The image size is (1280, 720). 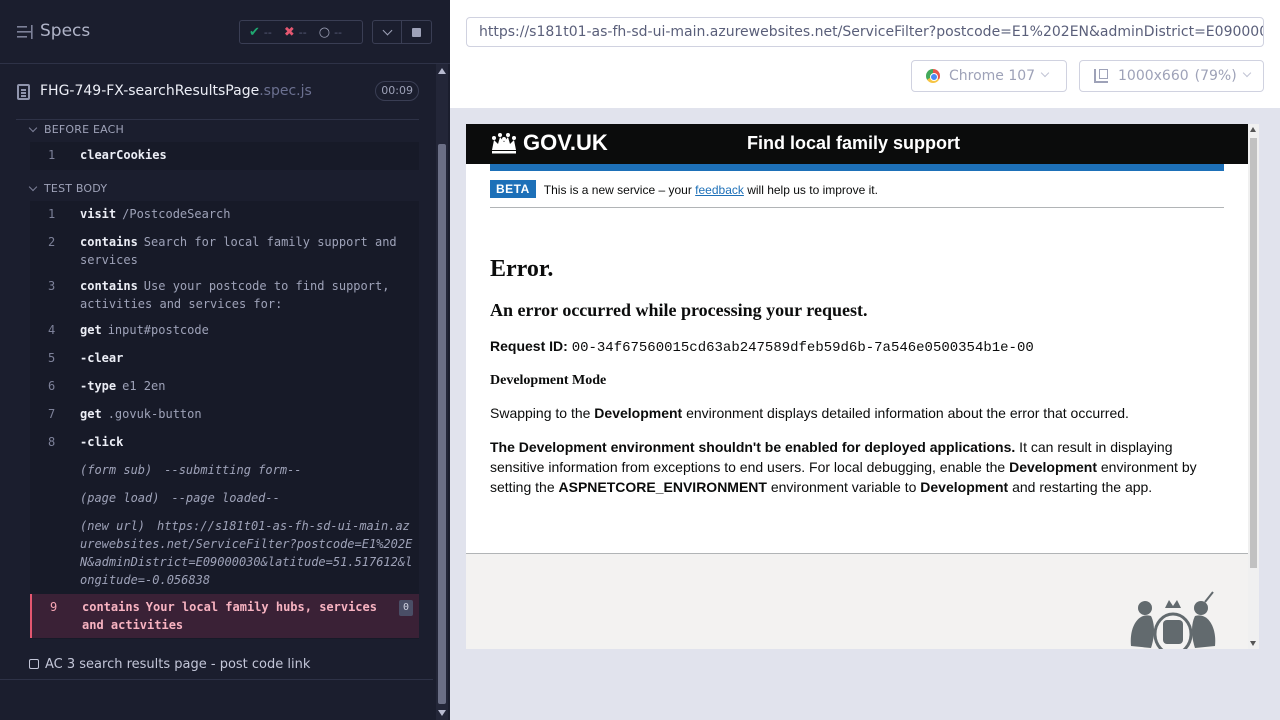 I want to click on element-count-badge: 0, so click(x=406, y=608).